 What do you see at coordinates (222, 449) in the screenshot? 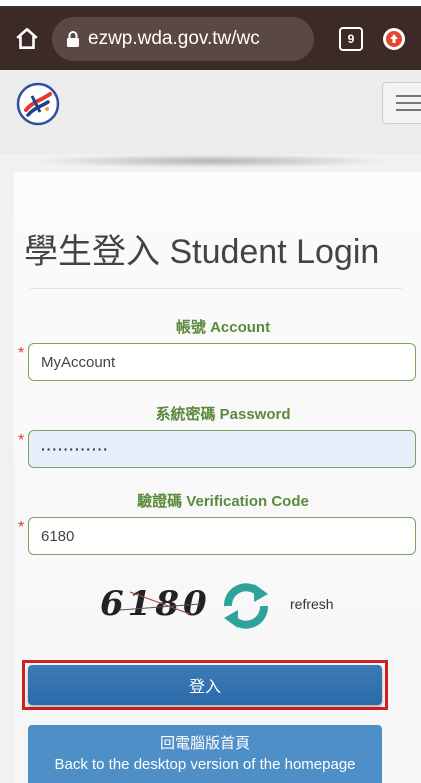
I see `password-input: ············` at bounding box center [222, 449].